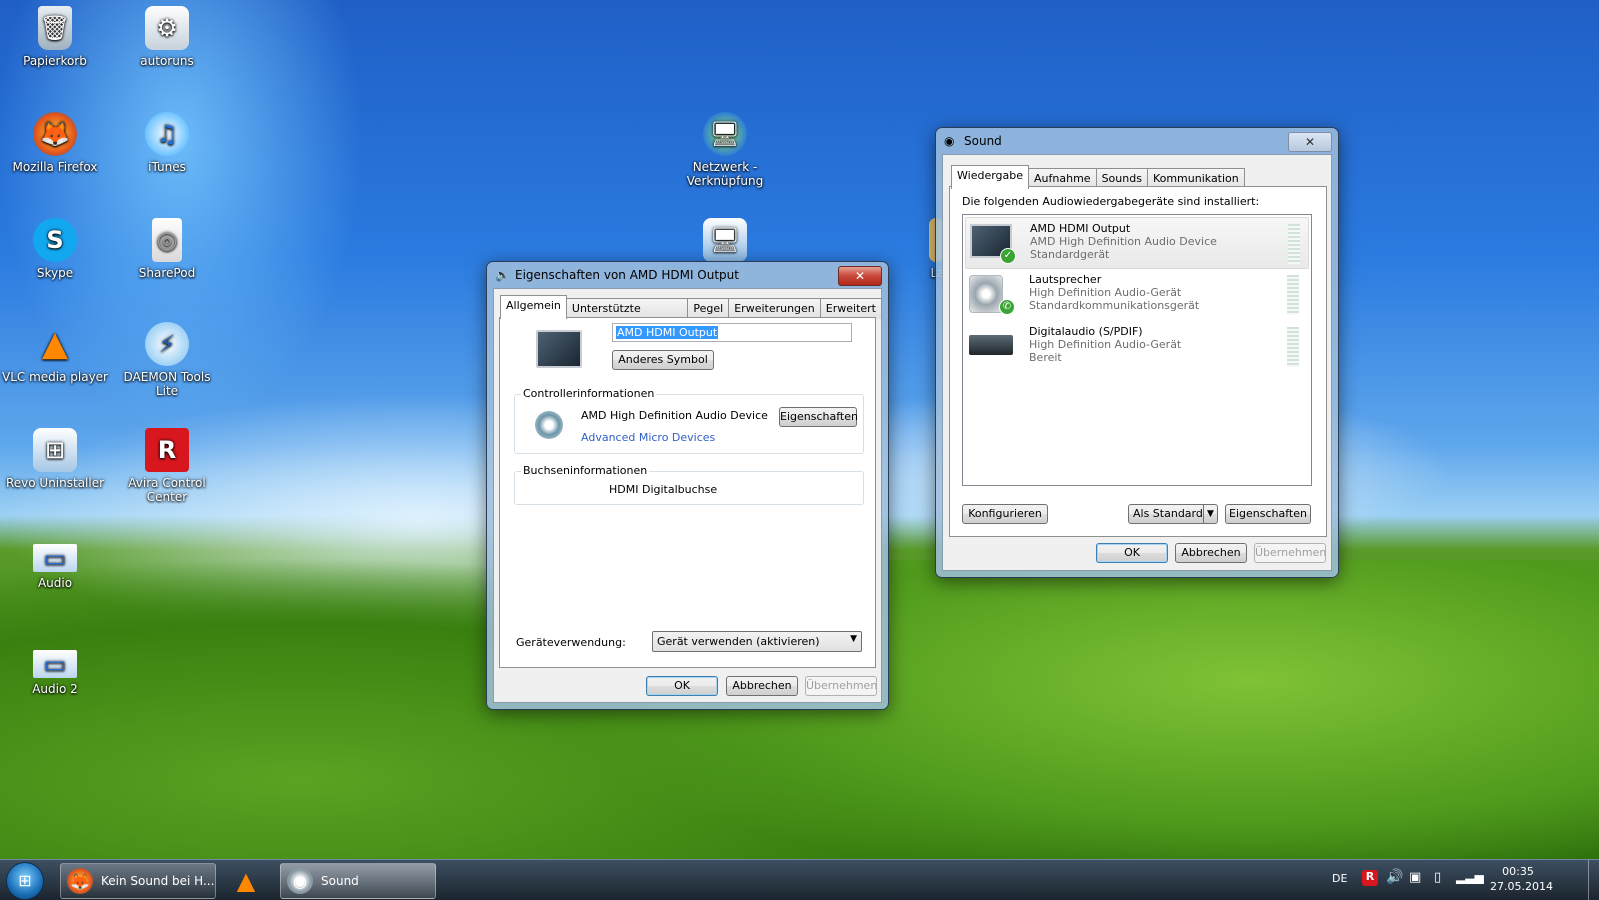 This screenshot has width=1599, height=900. I want to click on controller-name: AMD High Definition Audio Device, so click(674, 415).